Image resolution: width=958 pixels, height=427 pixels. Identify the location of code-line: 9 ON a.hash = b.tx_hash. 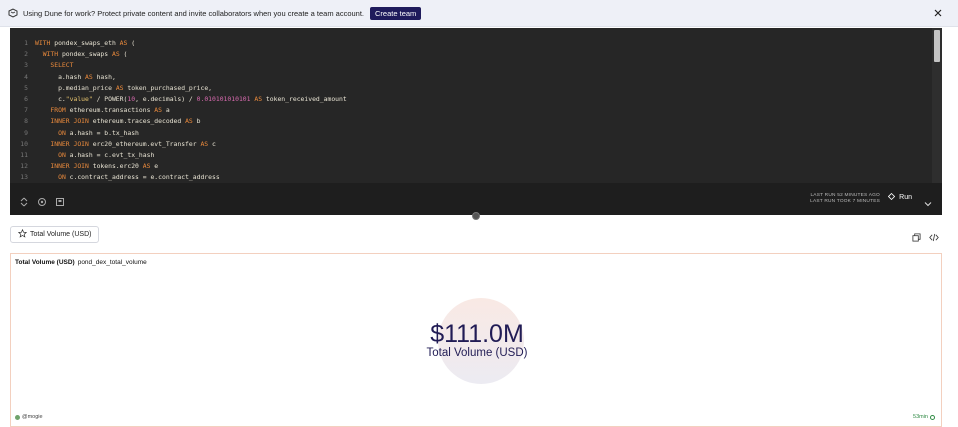
(74, 133).